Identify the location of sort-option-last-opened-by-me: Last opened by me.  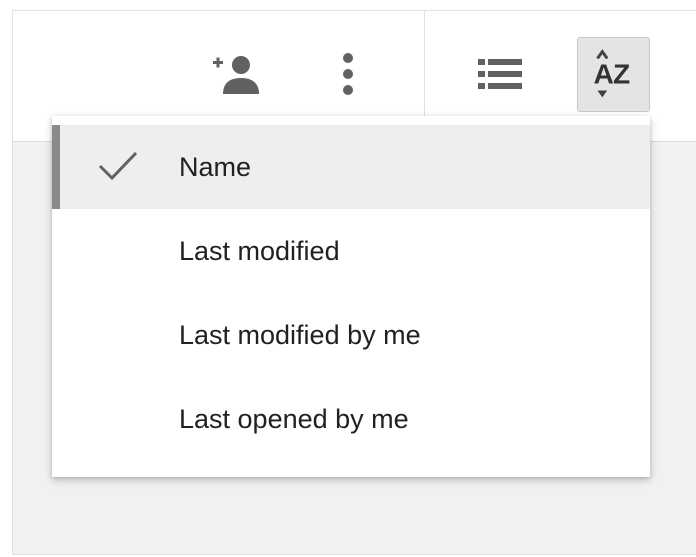
(351, 419).